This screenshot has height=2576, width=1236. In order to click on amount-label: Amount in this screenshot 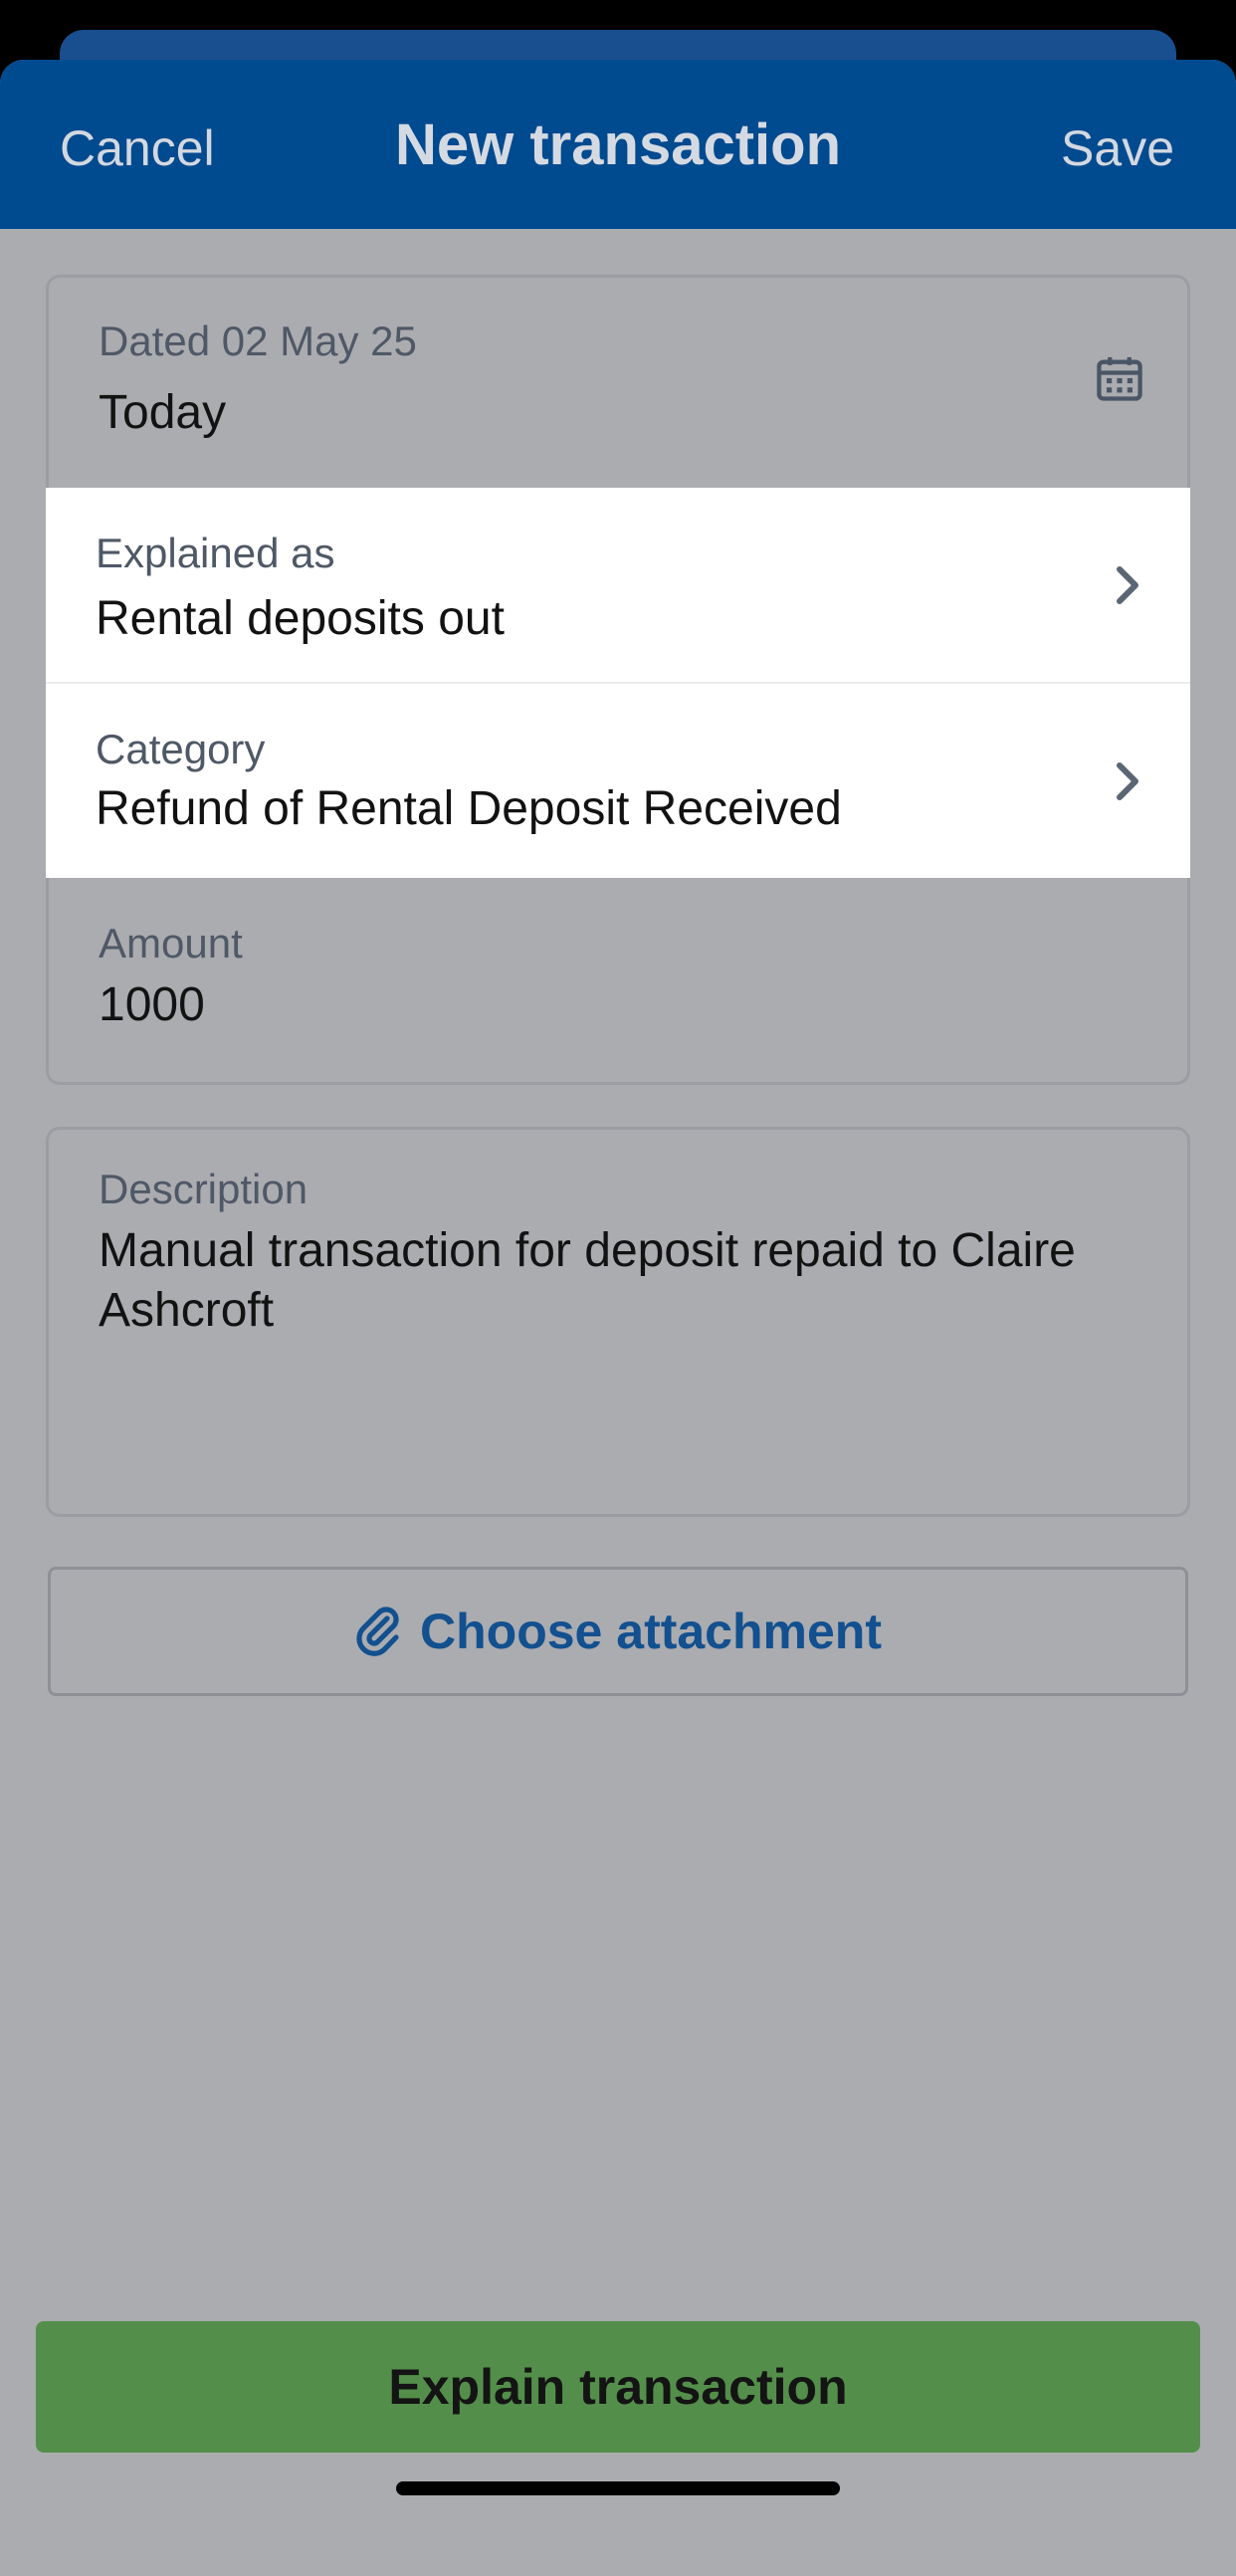, I will do `click(171, 943)`.